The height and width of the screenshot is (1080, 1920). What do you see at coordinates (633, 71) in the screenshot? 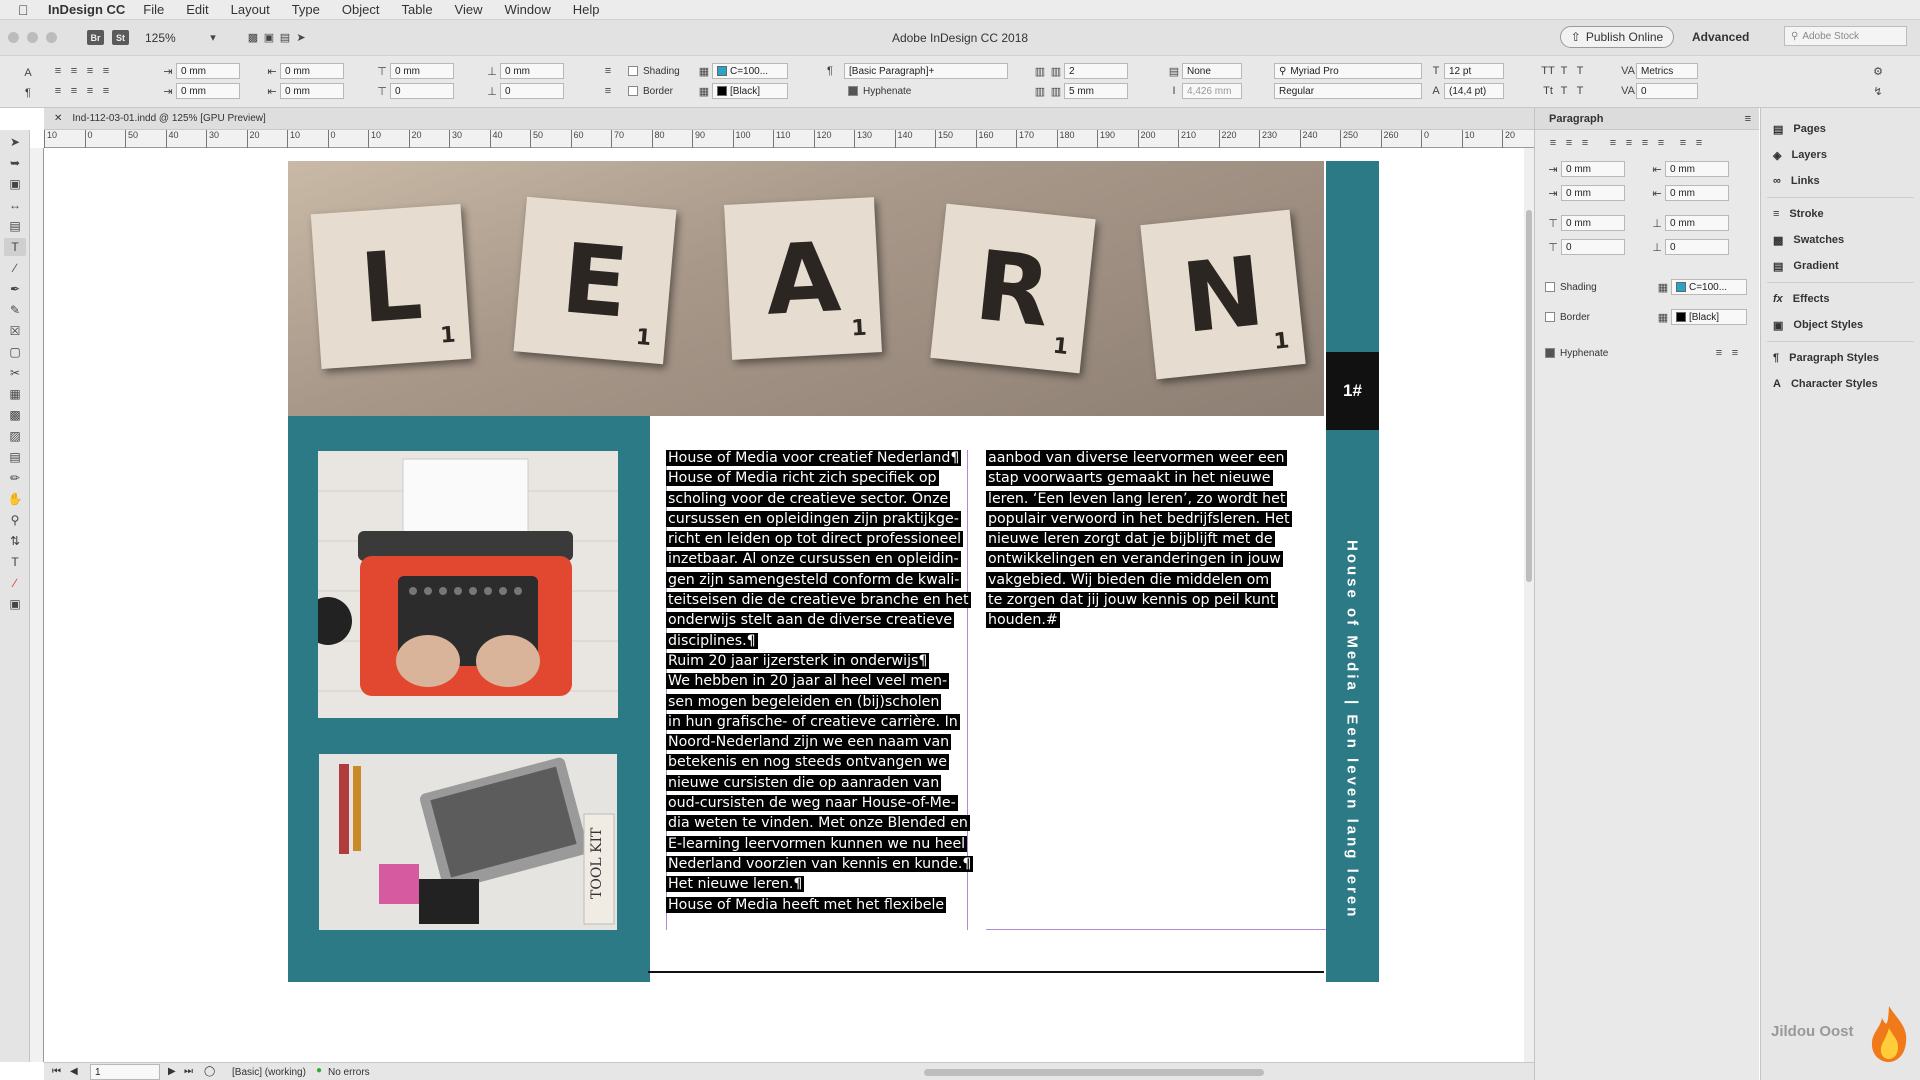
I see `shading-checkbox` at bounding box center [633, 71].